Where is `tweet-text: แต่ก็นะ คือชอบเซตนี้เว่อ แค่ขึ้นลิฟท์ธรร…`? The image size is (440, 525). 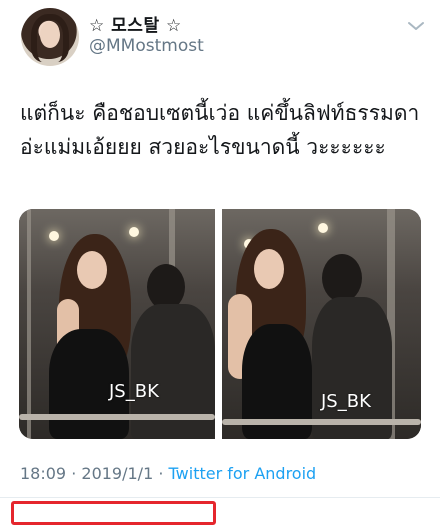
tweet-text: แต่ก็นะ คือชอบเซตนี้เว่อ แค่ขึ้นลิฟท์ธรร… is located at coordinates (220, 130).